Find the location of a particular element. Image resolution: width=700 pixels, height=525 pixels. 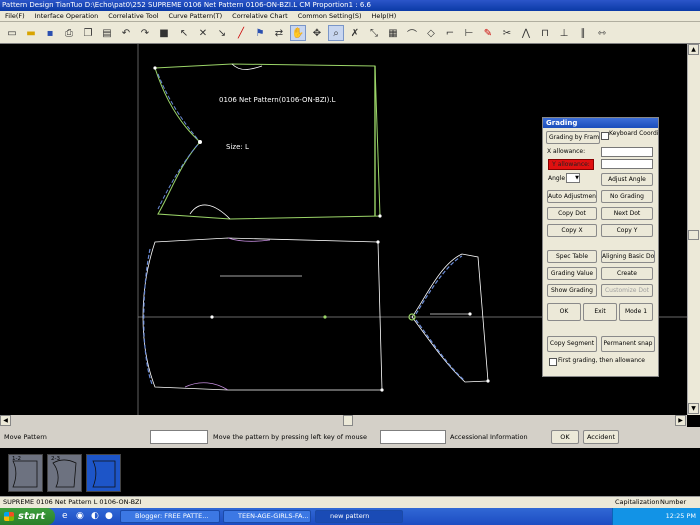

stop-icon: ■ is located at coordinates (164, 33).